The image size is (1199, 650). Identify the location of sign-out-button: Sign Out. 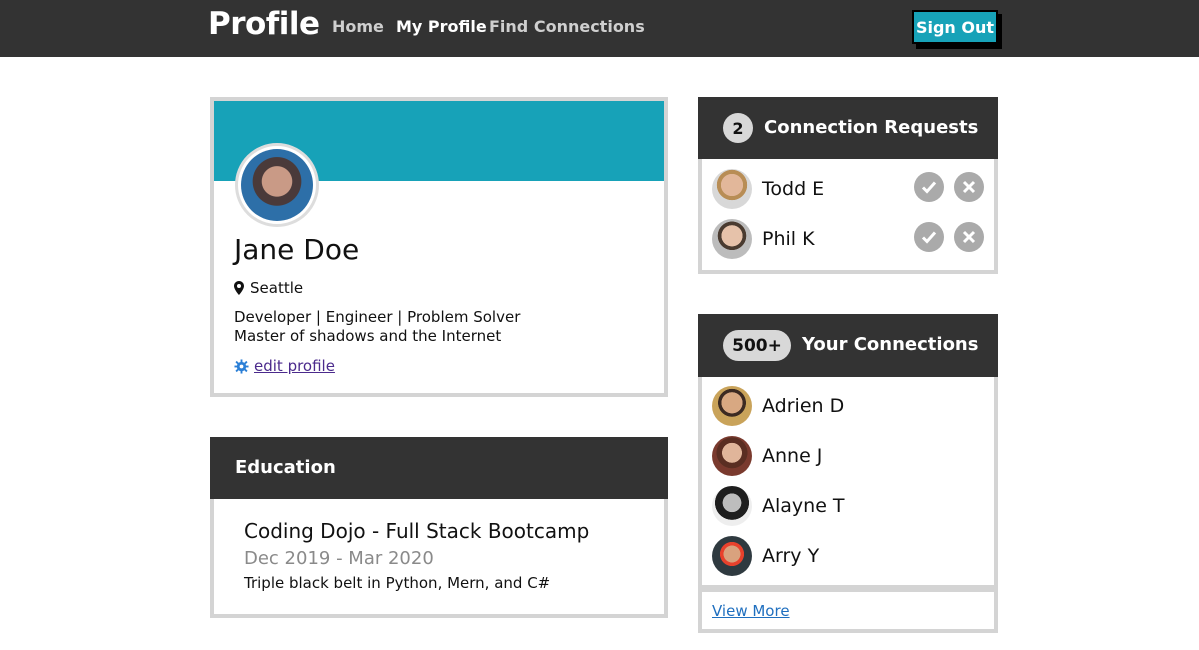
(955, 27).